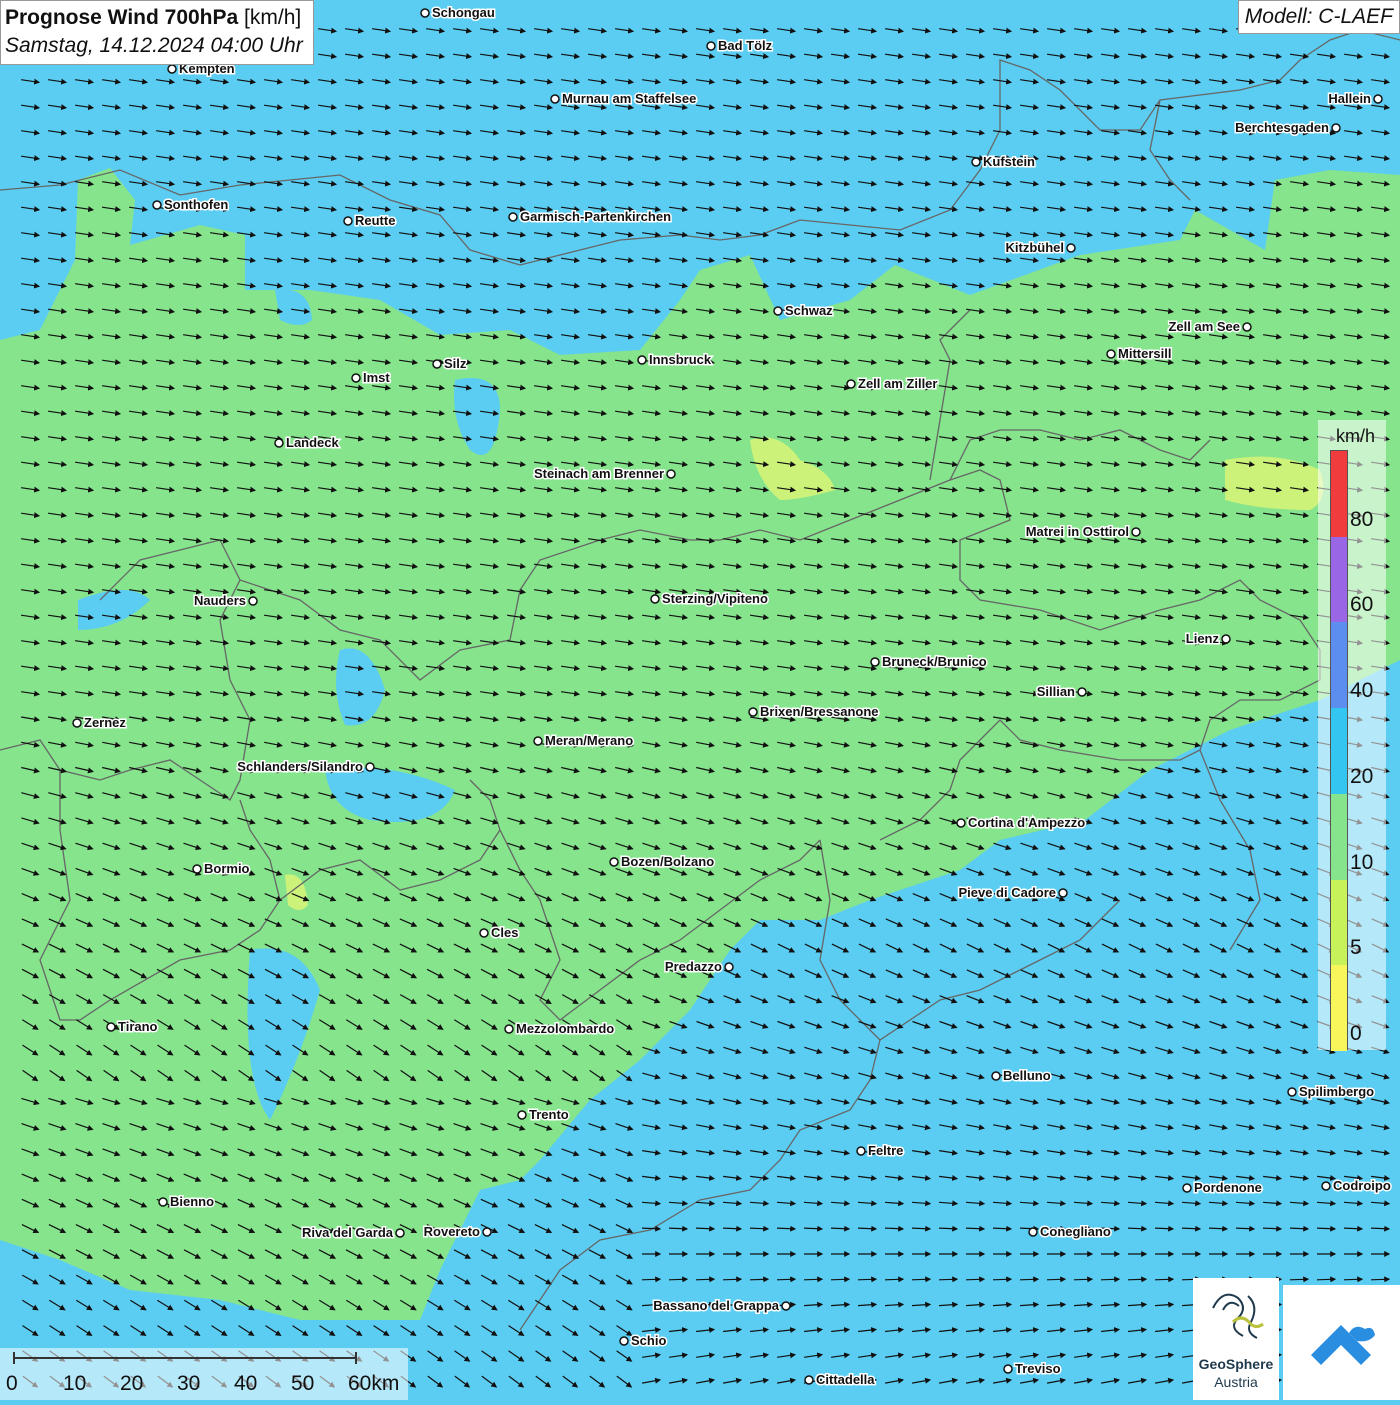 The width and height of the screenshot is (1400, 1405). What do you see at coordinates (819, 711) in the screenshot?
I see `city-label: Brixen/Bressanone` at bounding box center [819, 711].